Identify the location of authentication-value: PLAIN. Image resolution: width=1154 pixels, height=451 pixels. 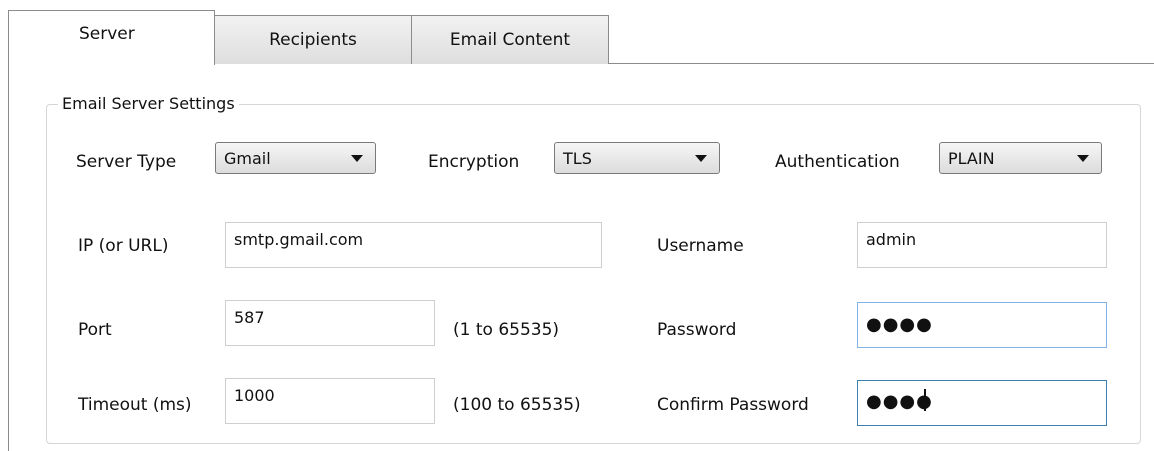
(971, 158).